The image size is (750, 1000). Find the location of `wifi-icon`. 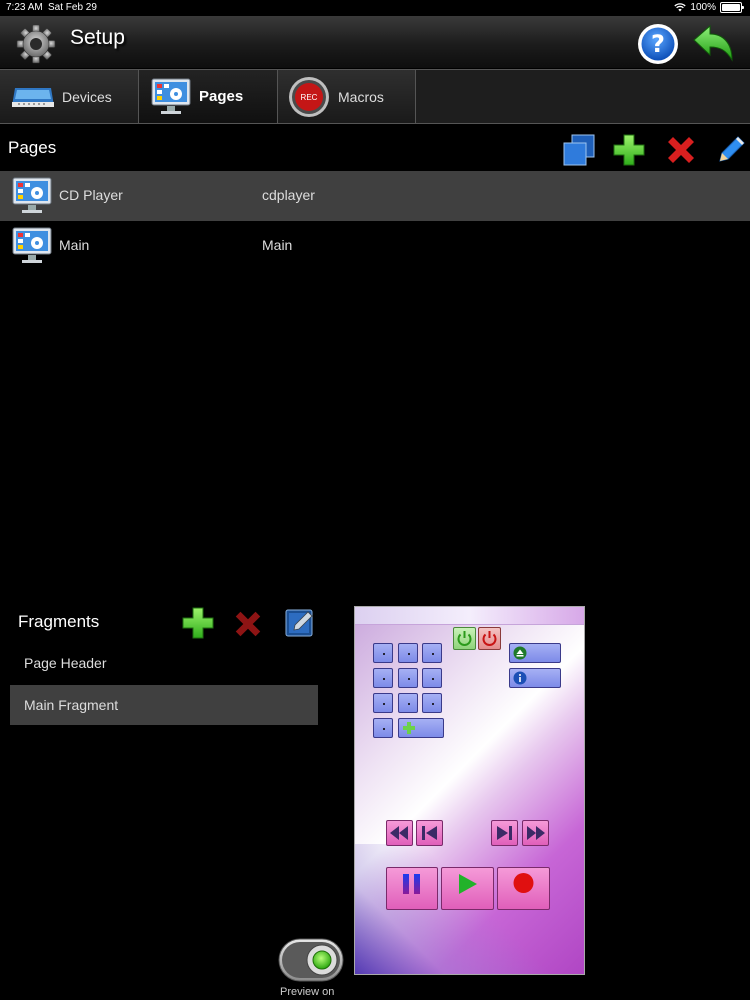

wifi-icon is located at coordinates (680, 7).